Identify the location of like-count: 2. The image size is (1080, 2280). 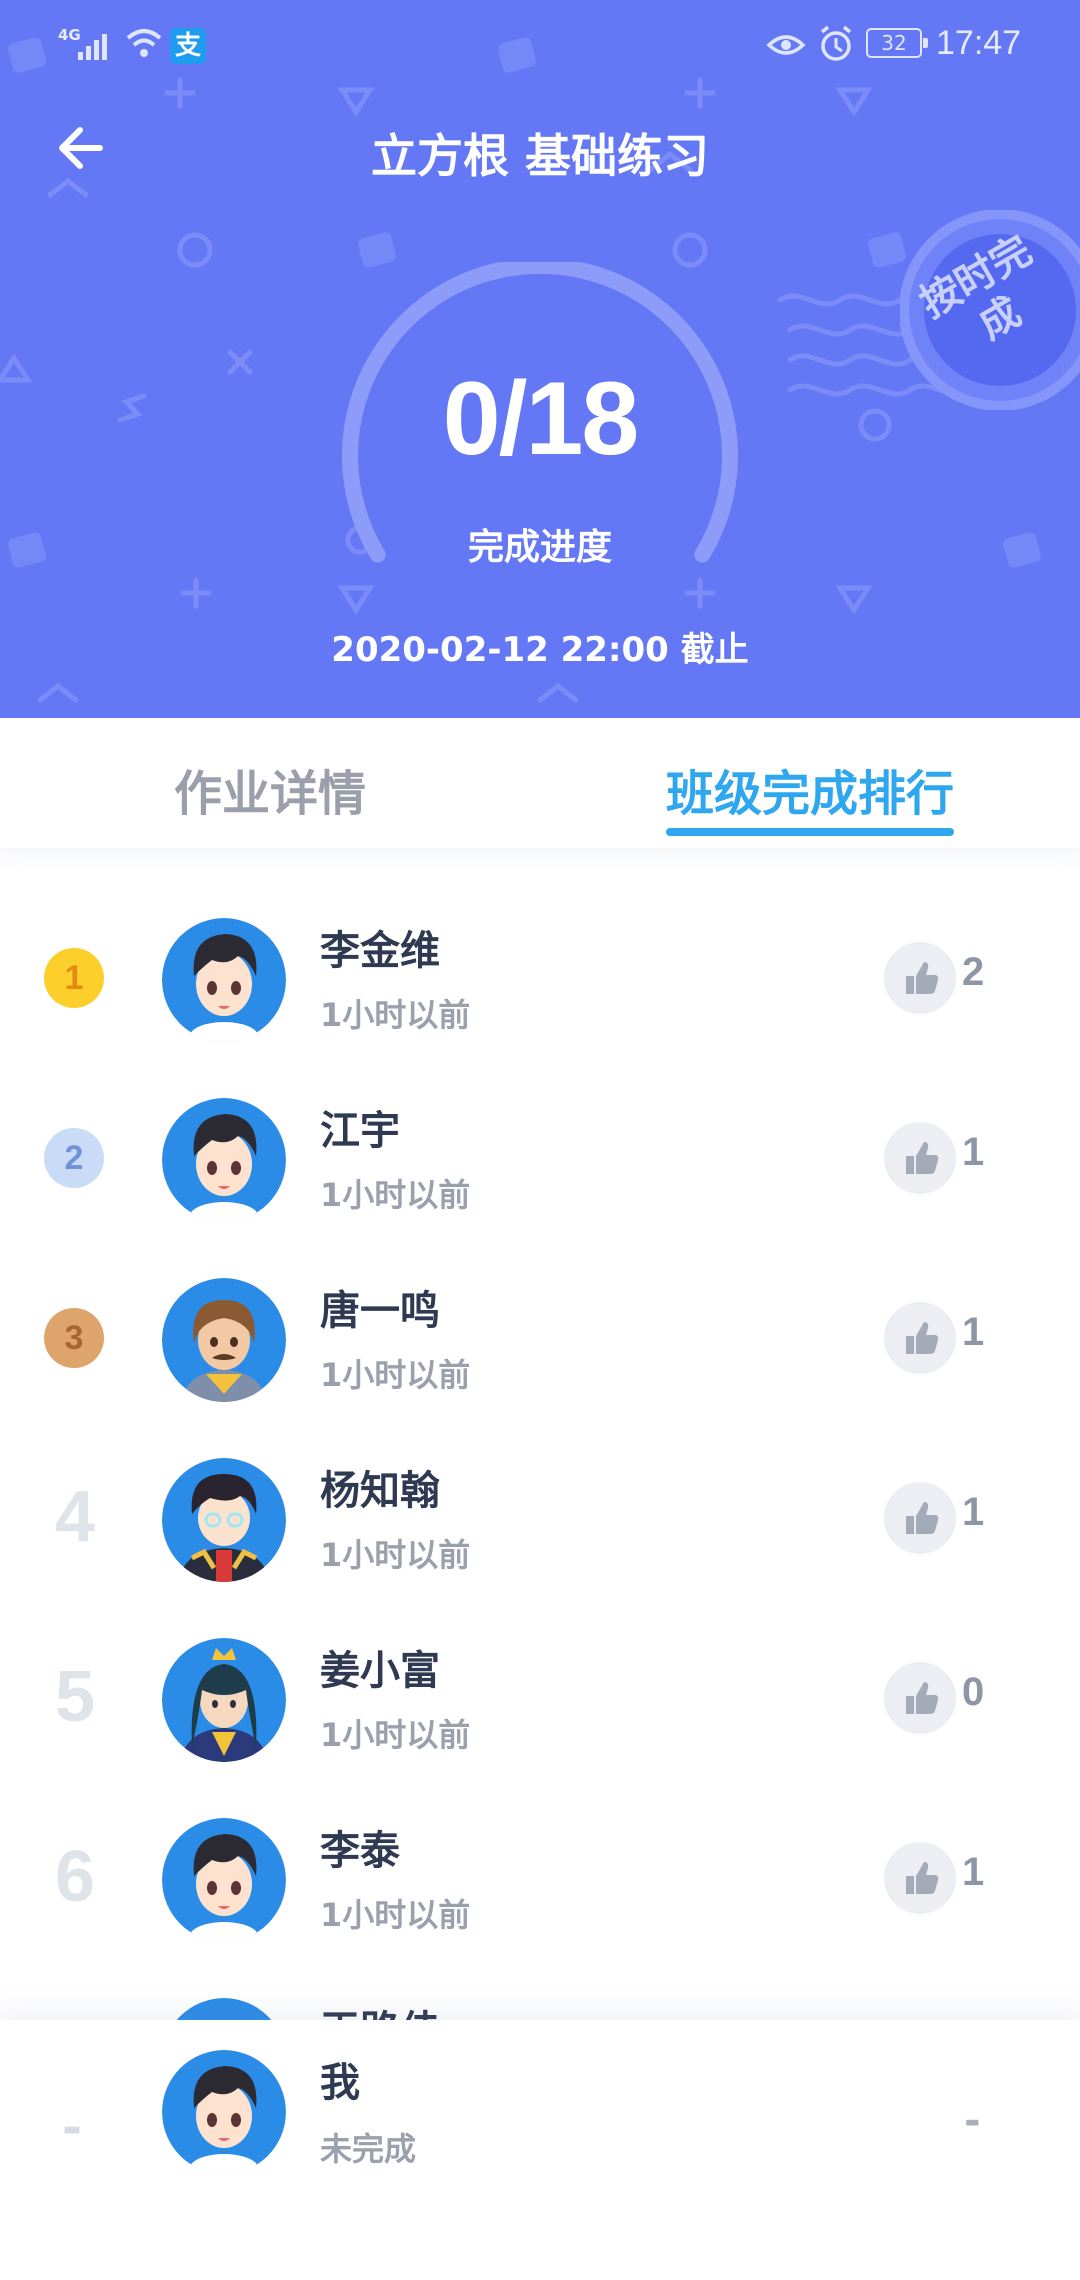
(973, 972).